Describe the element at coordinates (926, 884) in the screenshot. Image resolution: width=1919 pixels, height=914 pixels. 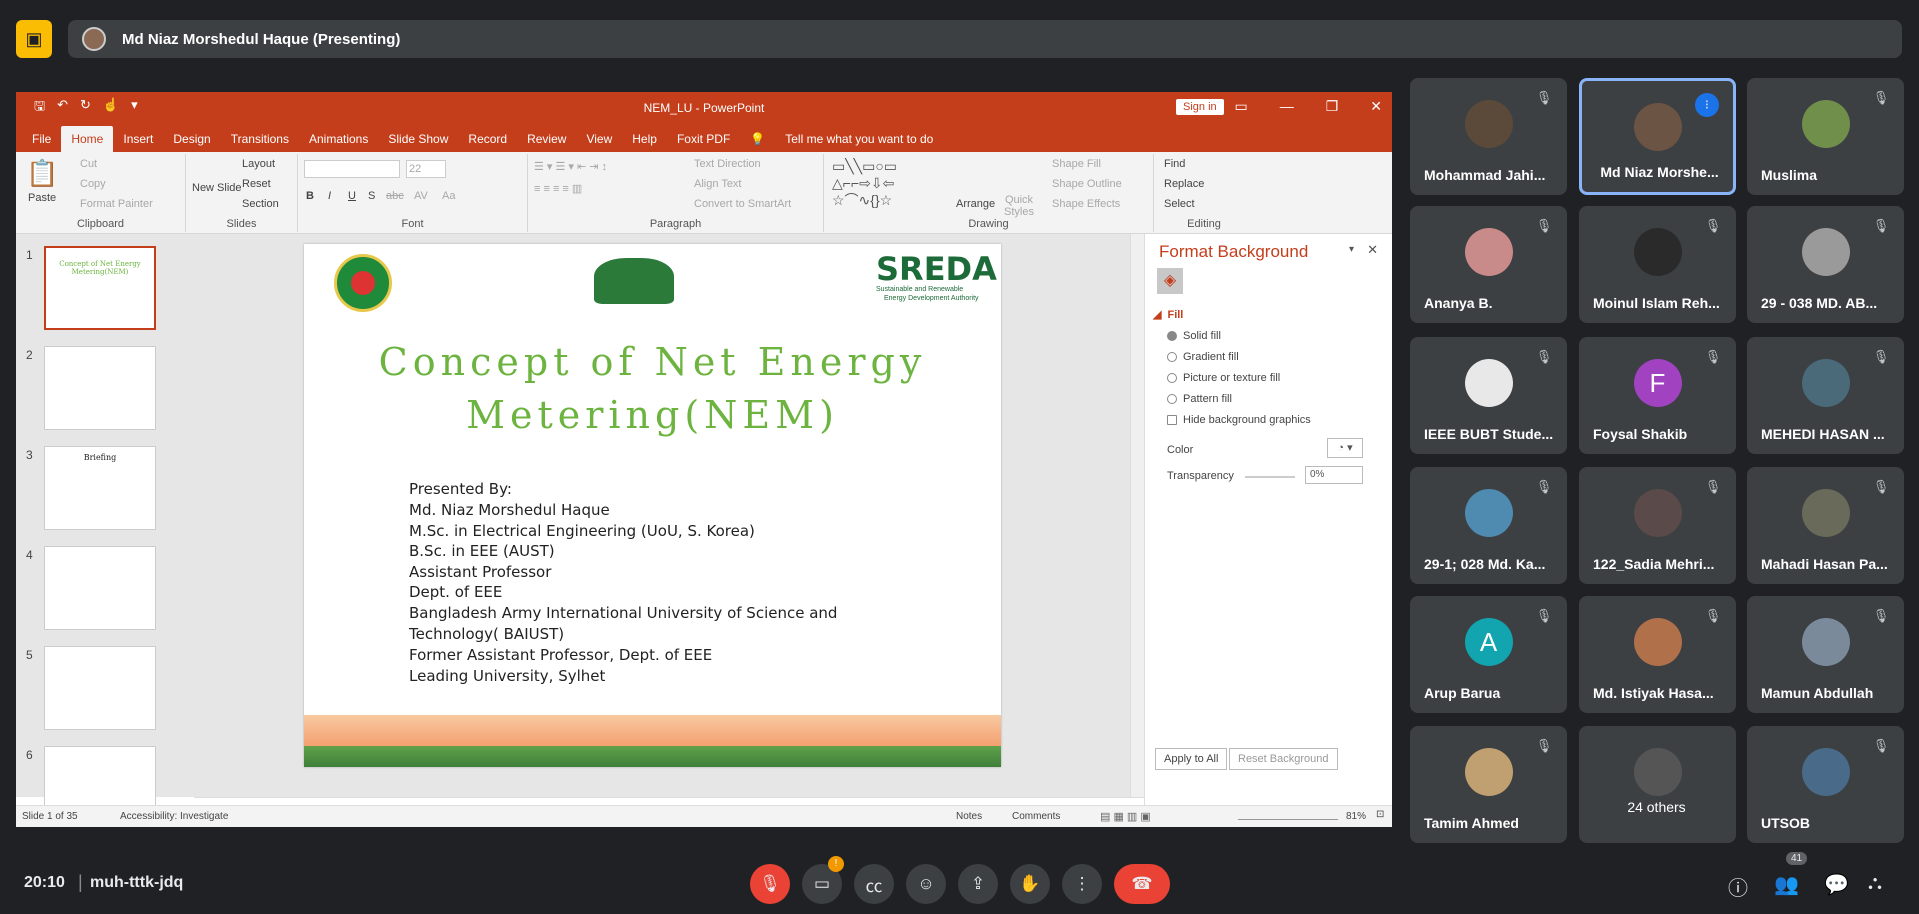
I see `emoji-icon: ☺` at that location.